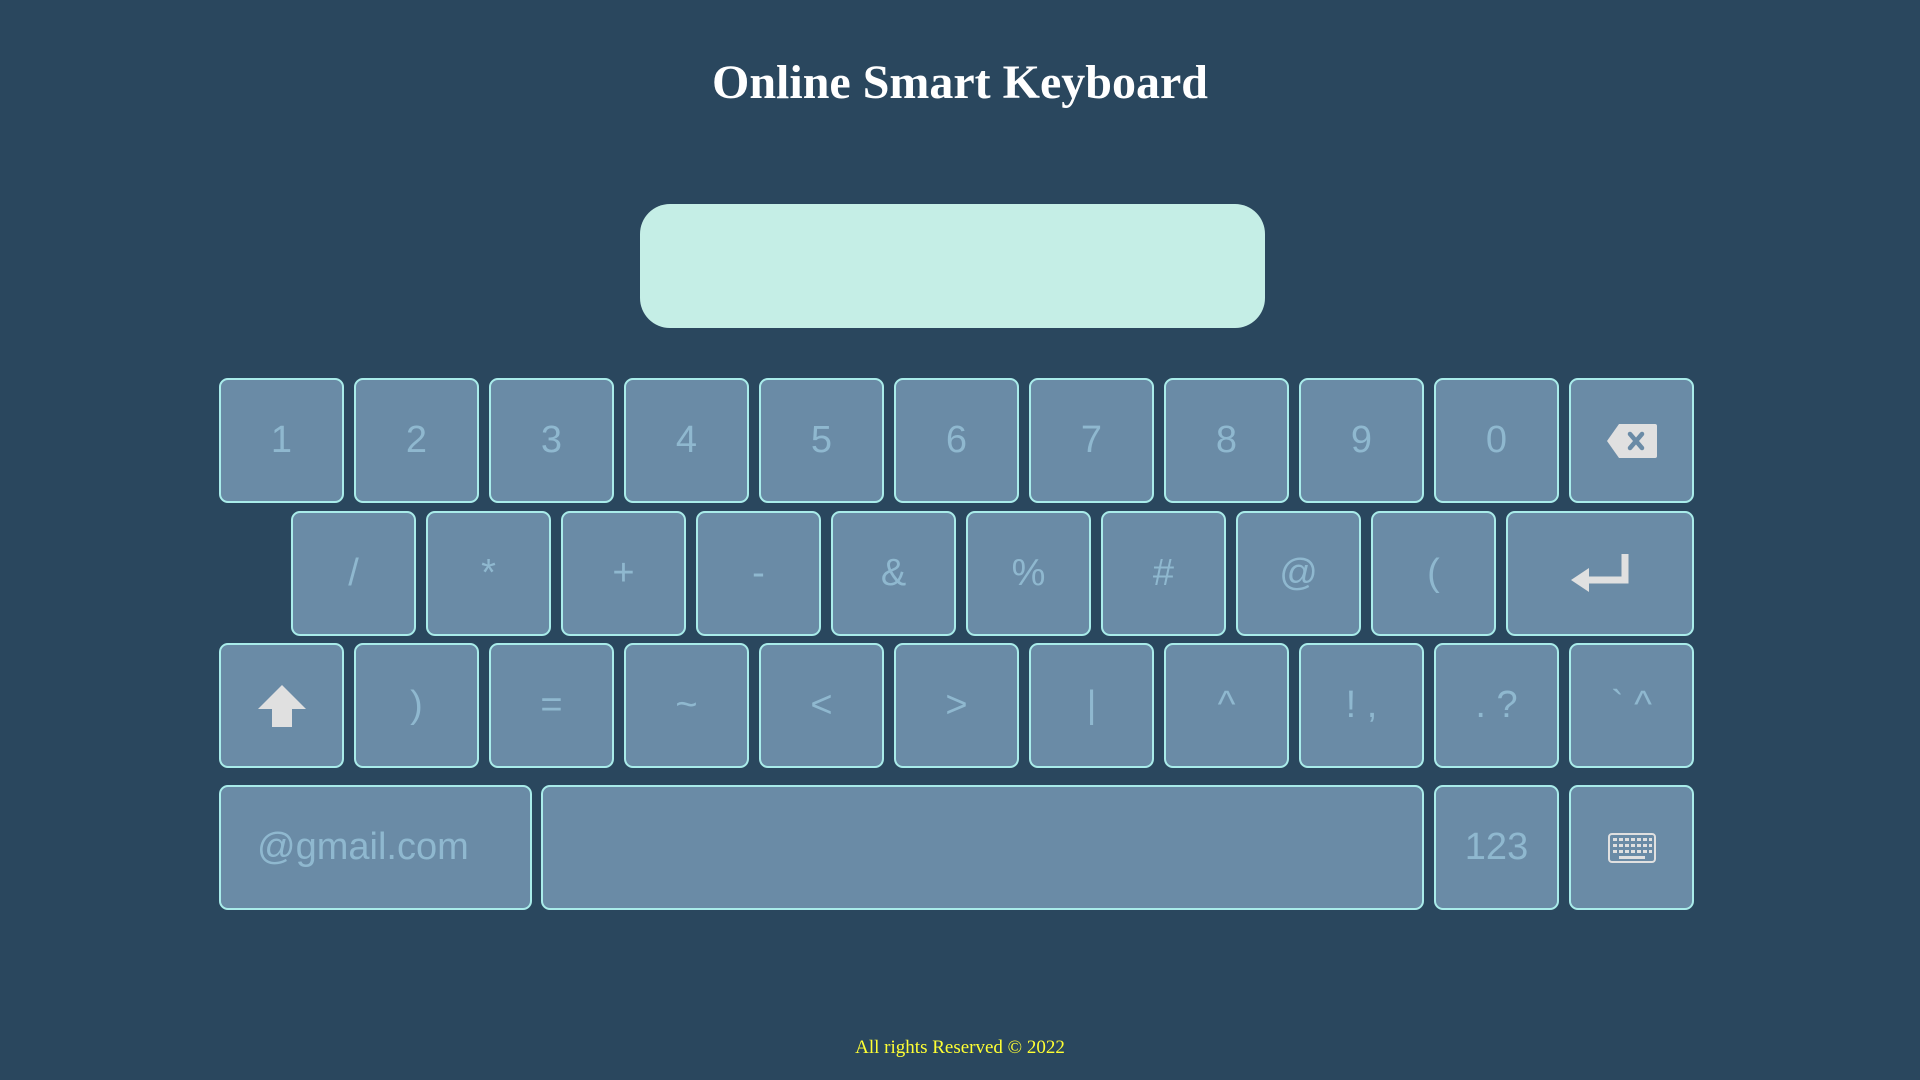  I want to click on key-period-question: . ?, so click(1496, 705).